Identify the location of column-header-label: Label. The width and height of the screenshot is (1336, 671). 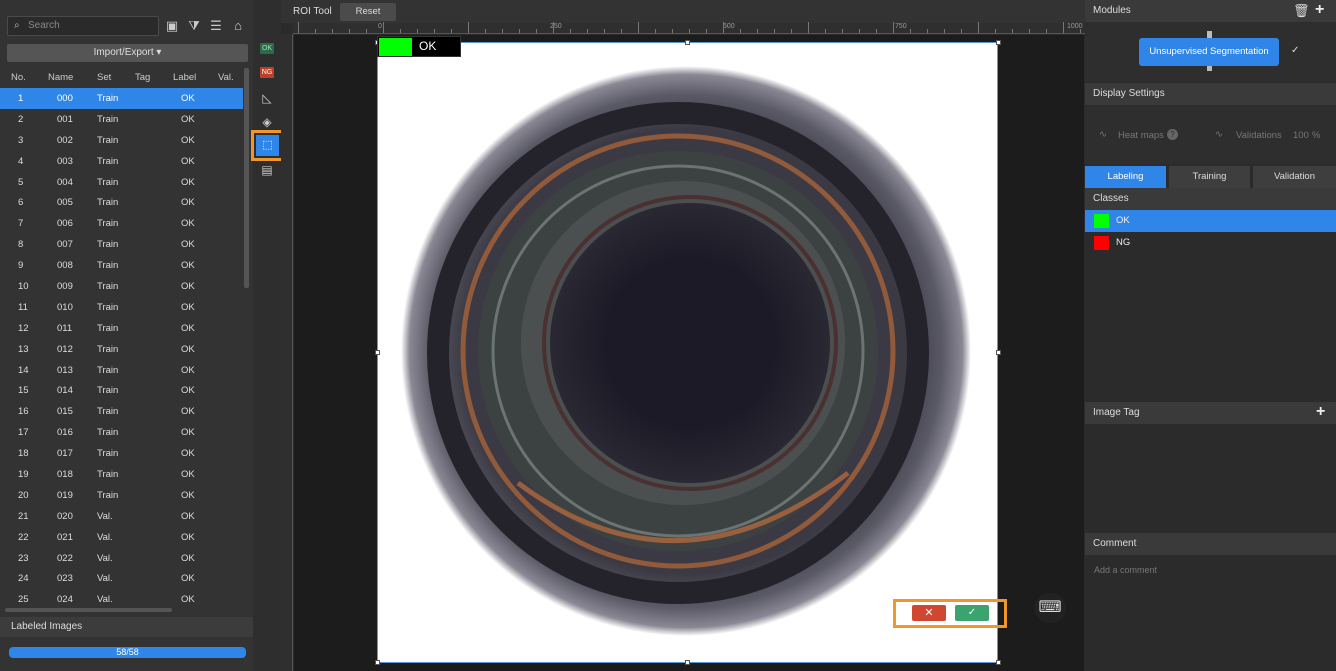
(184, 77).